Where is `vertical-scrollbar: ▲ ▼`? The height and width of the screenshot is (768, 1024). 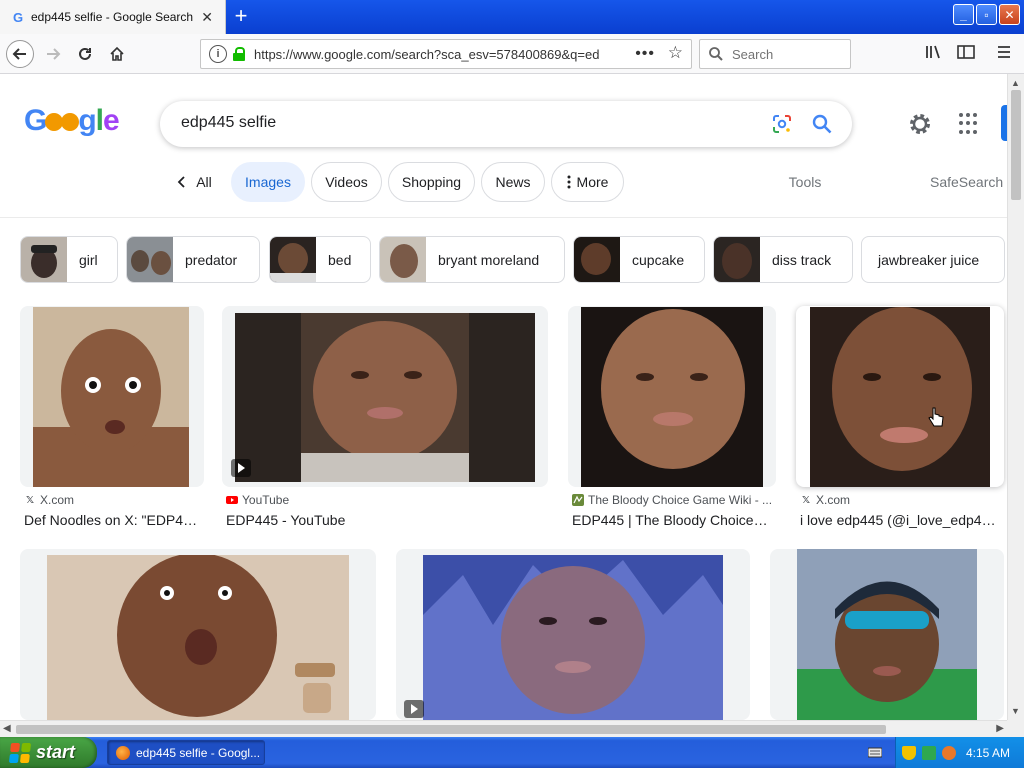 vertical-scrollbar: ▲ ▼ is located at coordinates (1015, 397).